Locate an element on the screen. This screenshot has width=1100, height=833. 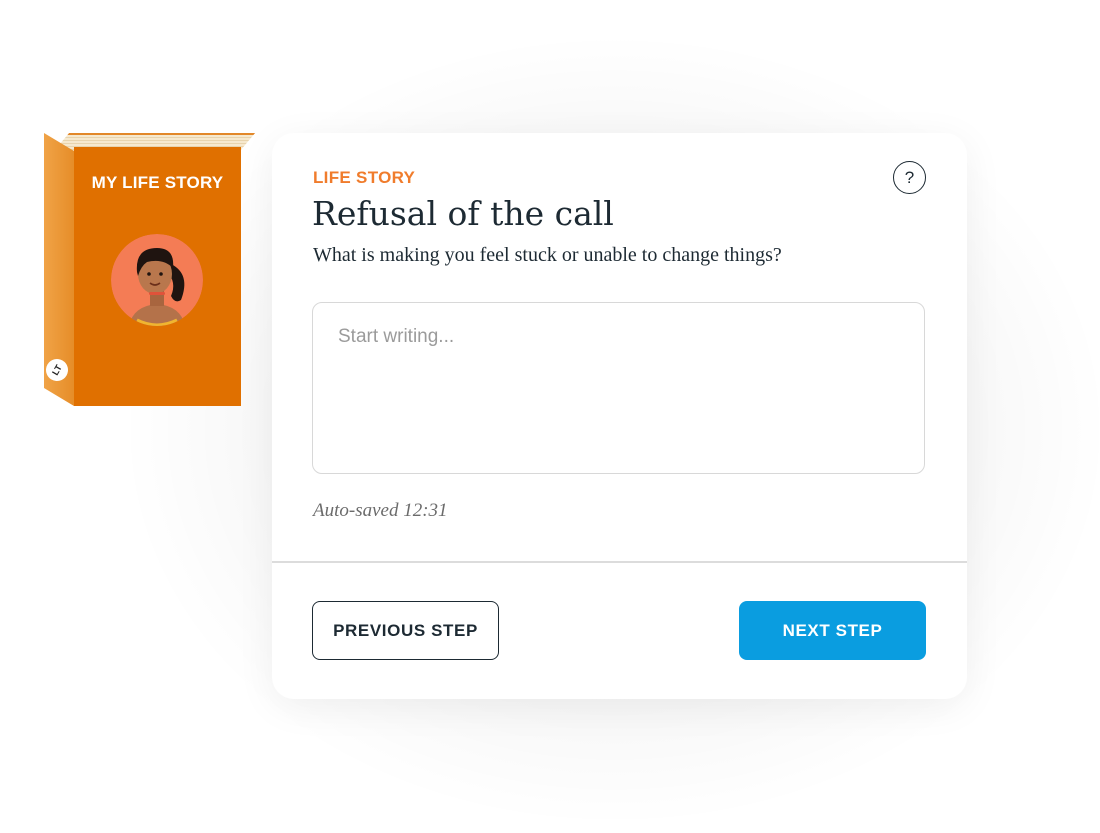
book-title: MY LIFE STORY is located at coordinates (157, 182).